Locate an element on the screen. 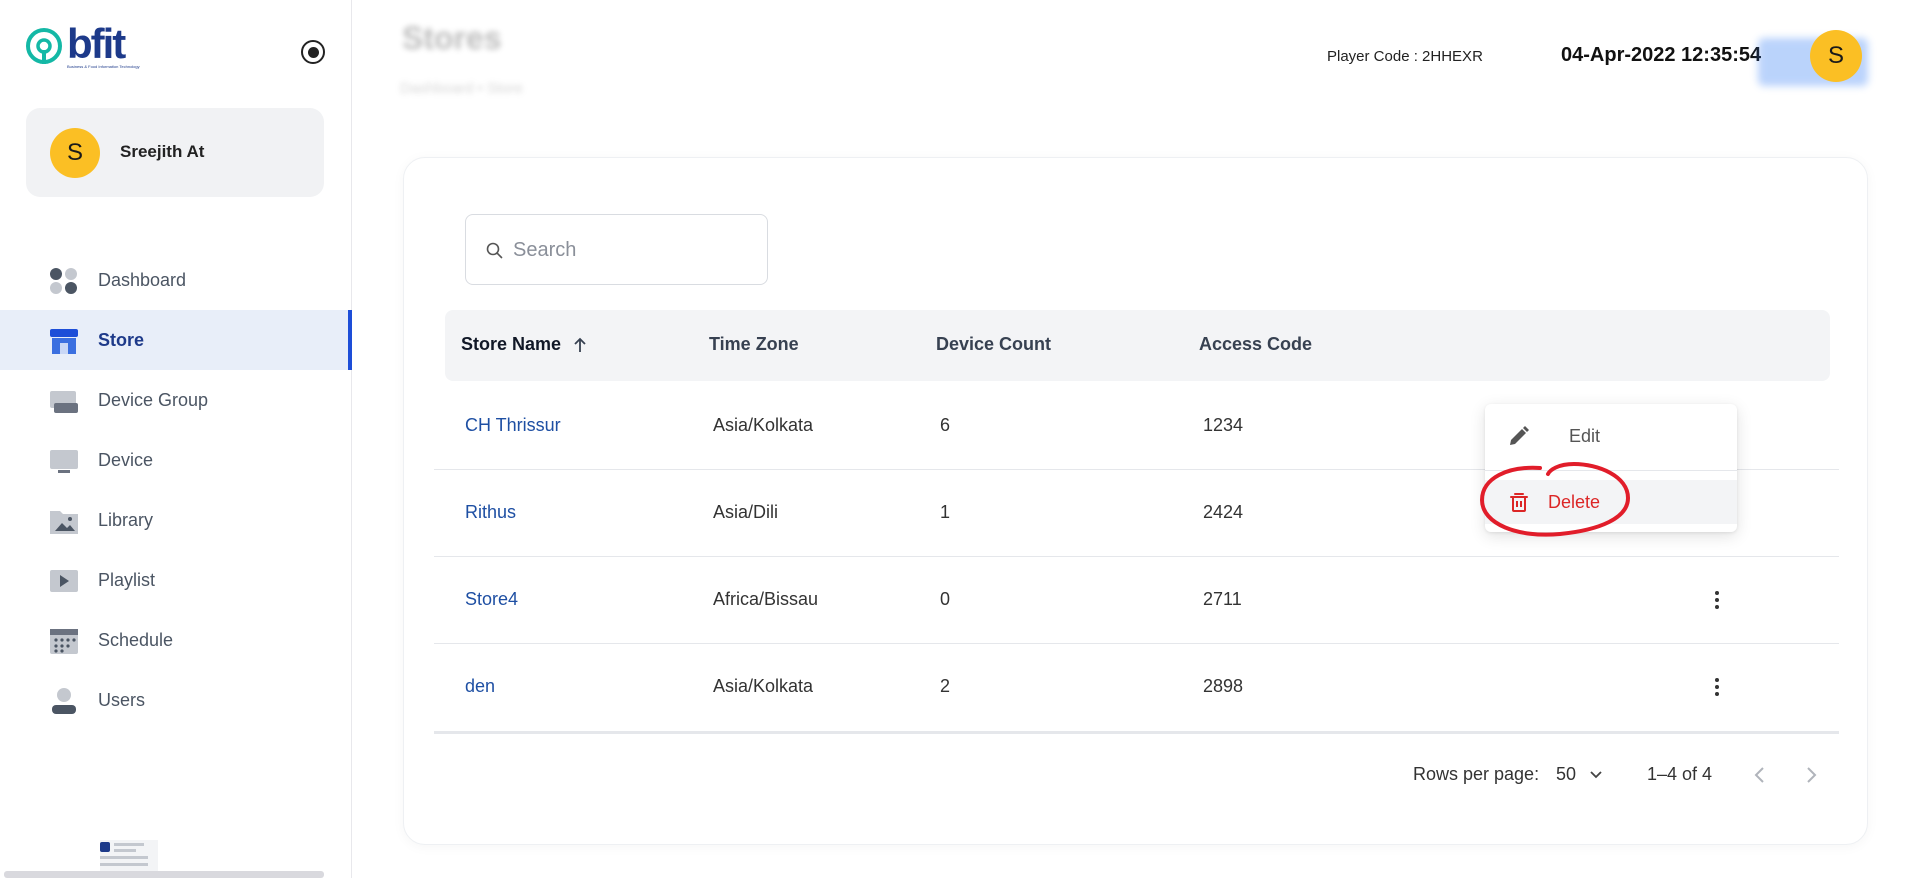 The image size is (1908, 878). delete-label: Delete is located at coordinates (1574, 502).